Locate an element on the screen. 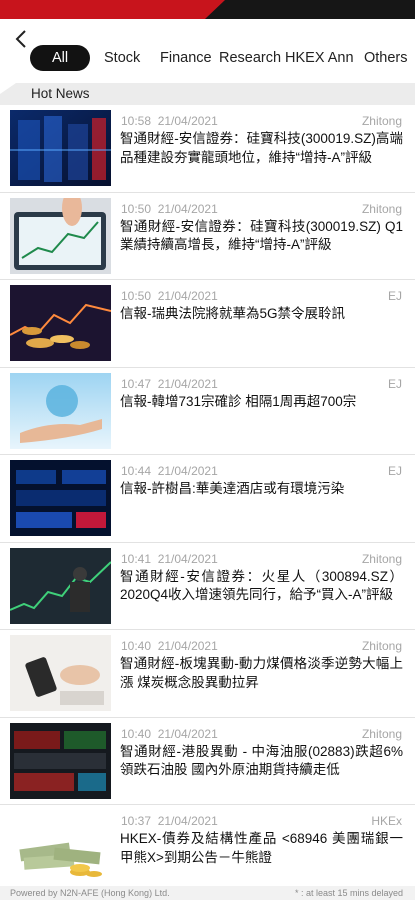 This screenshot has height=900, width=415. news-time: 10:37 is located at coordinates (136, 821).